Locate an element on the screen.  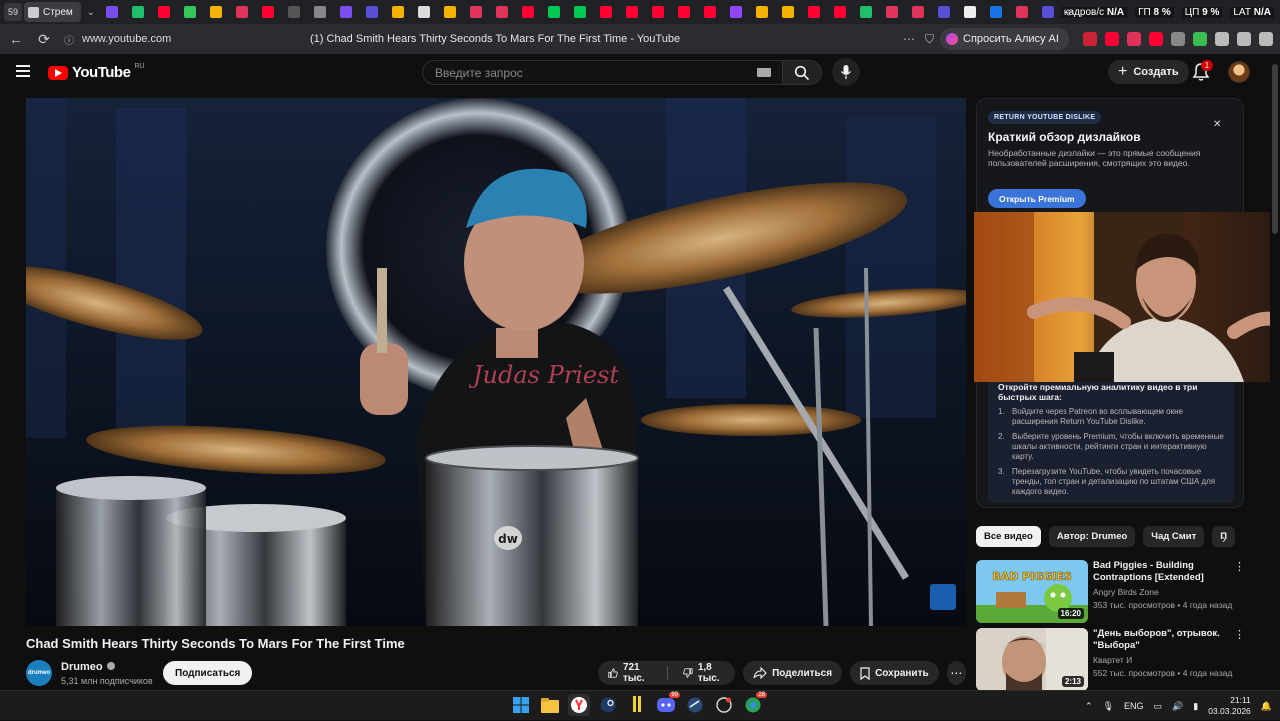
site-info-icon: ⓘ is located at coordinates (69, 39).